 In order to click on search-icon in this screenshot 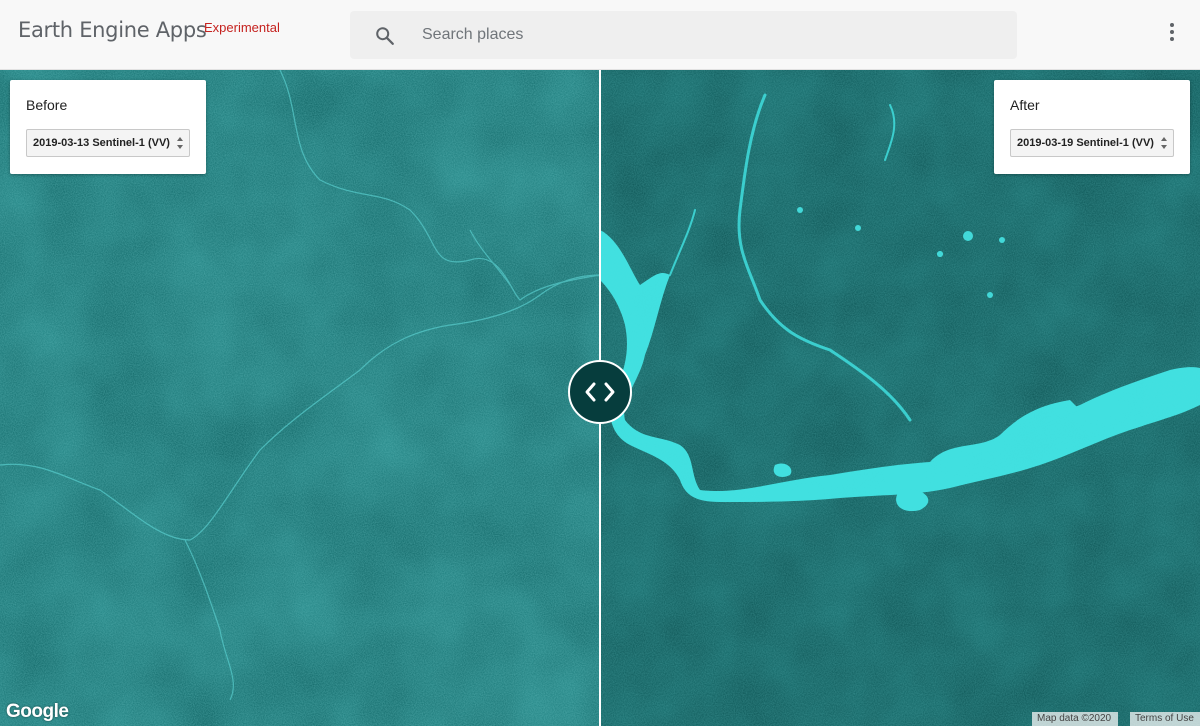, I will do `click(385, 36)`.